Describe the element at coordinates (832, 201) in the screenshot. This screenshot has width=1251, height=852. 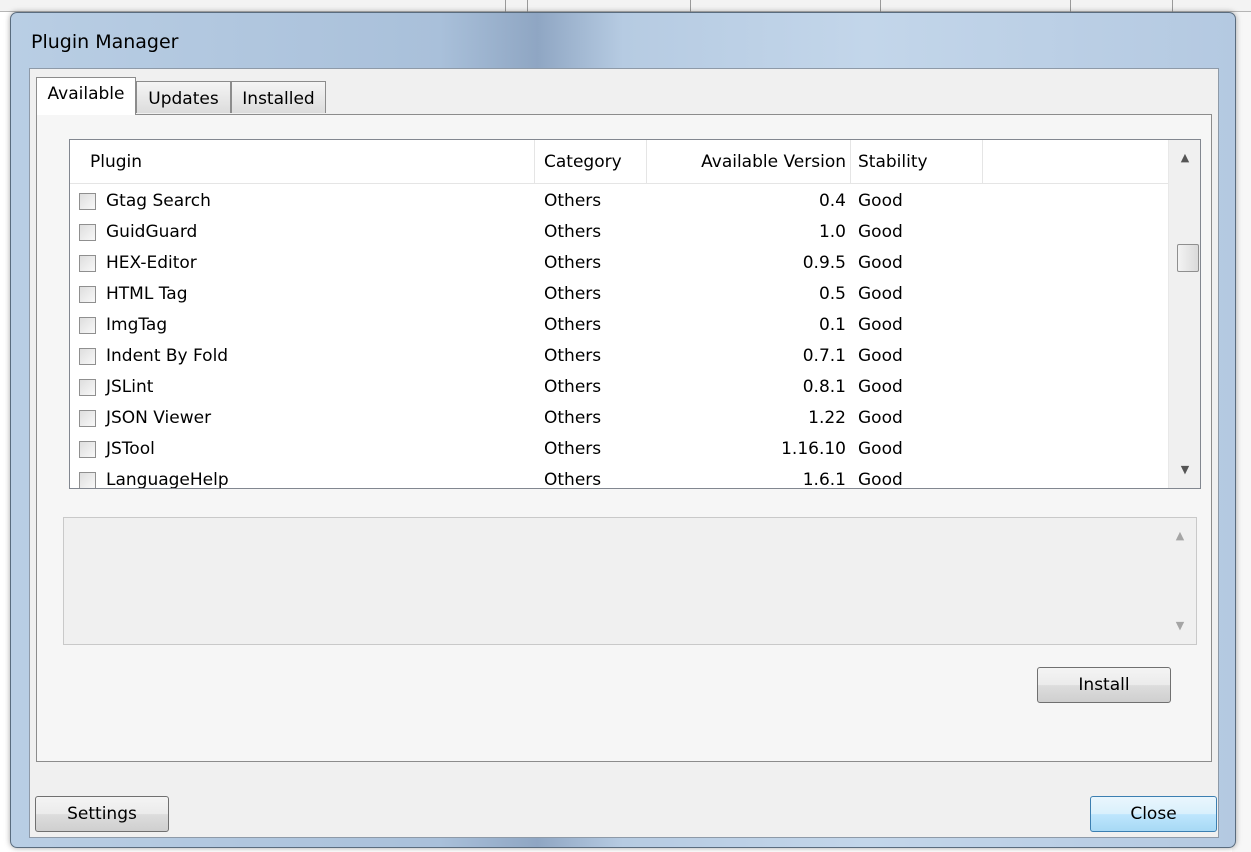
I see `plugin-version: 0.4` at that location.